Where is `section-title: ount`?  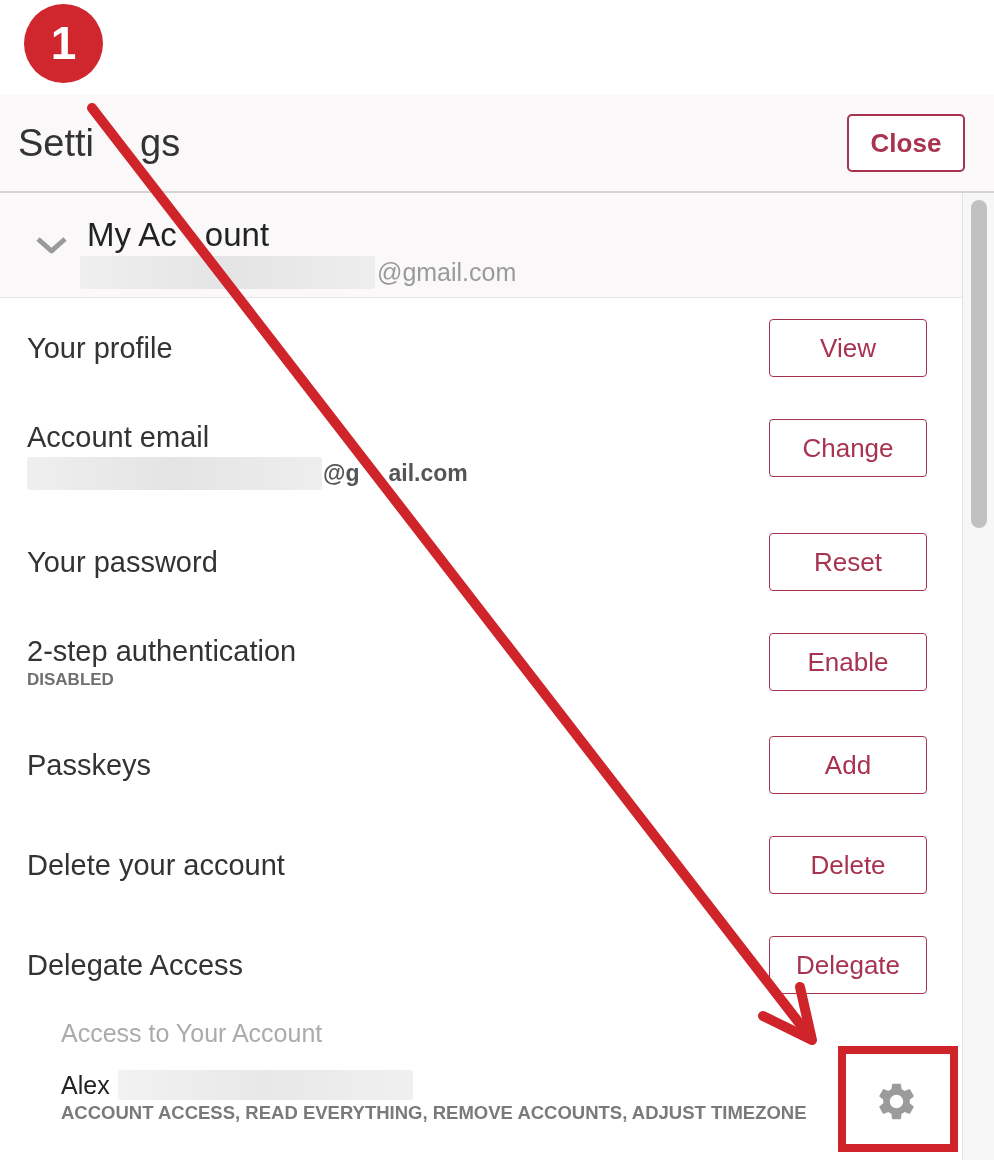
section-title: ount is located at coordinates (237, 235).